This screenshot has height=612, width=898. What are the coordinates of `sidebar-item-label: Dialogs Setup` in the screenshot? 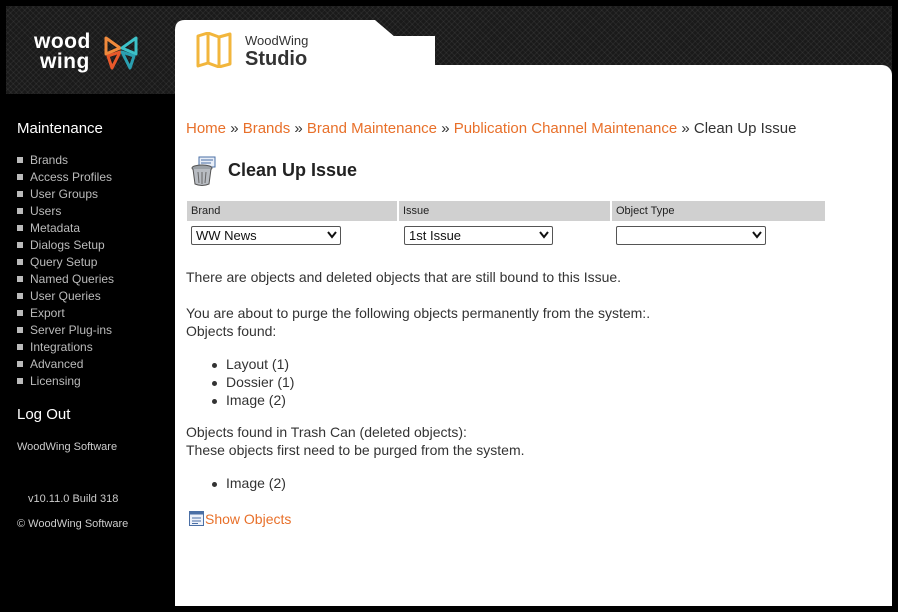 It's located at (67, 245).